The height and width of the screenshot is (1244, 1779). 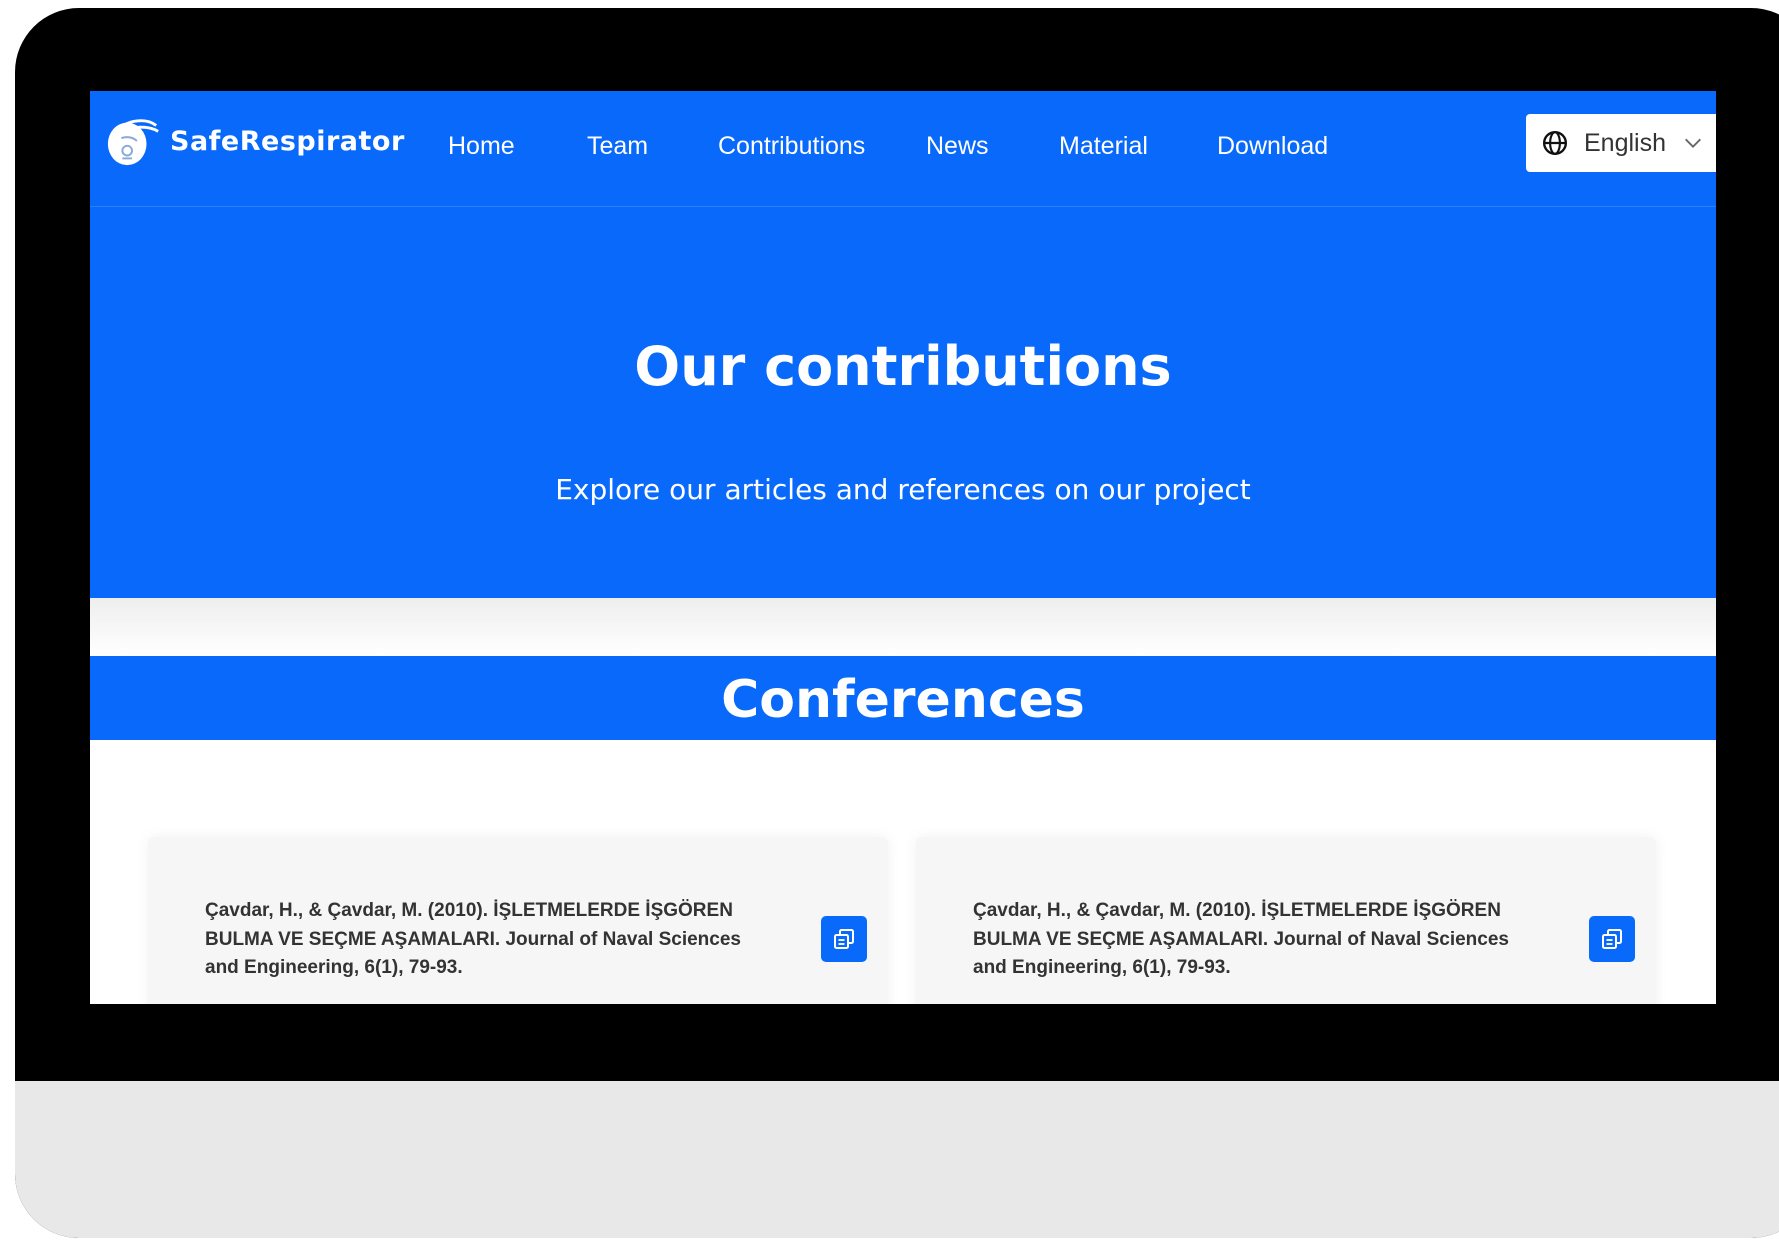 I want to click on conferences-header: Conferences, so click(x=903, y=698).